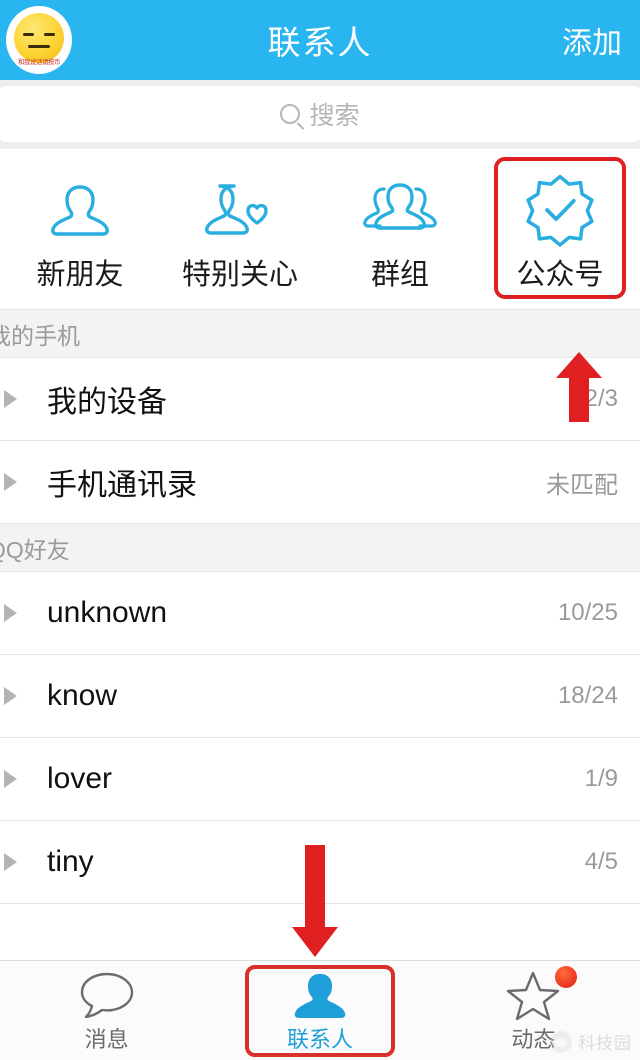 The width and height of the screenshot is (640, 1060). What do you see at coordinates (80, 778) in the screenshot?
I see `list-item-label: lover` at bounding box center [80, 778].